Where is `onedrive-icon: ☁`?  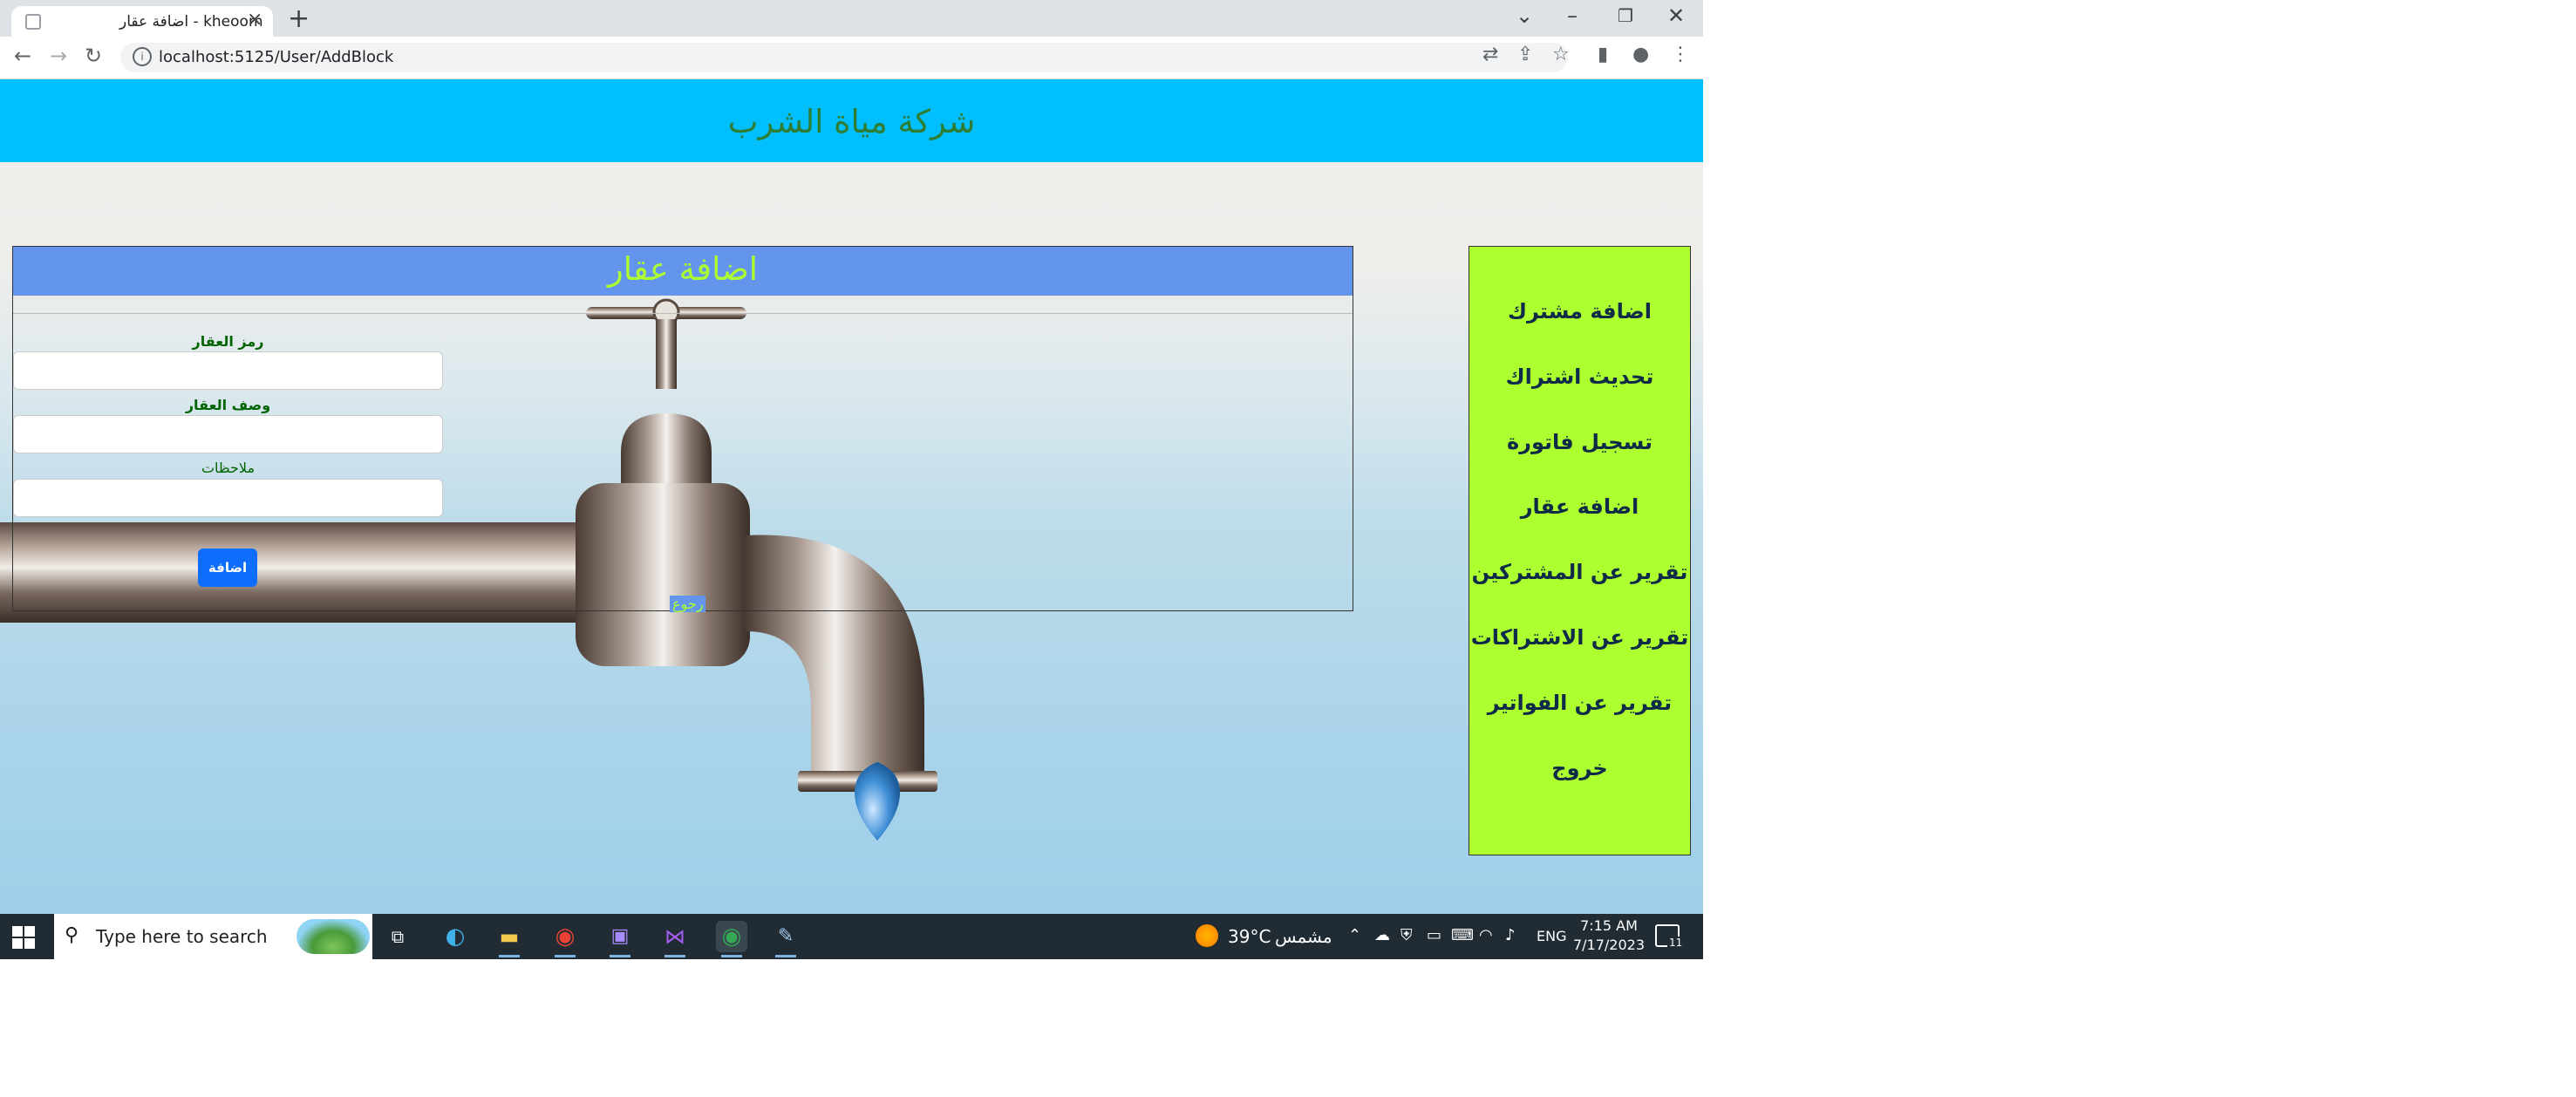
onedrive-icon: ☁ is located at coordinates (1382, 935).